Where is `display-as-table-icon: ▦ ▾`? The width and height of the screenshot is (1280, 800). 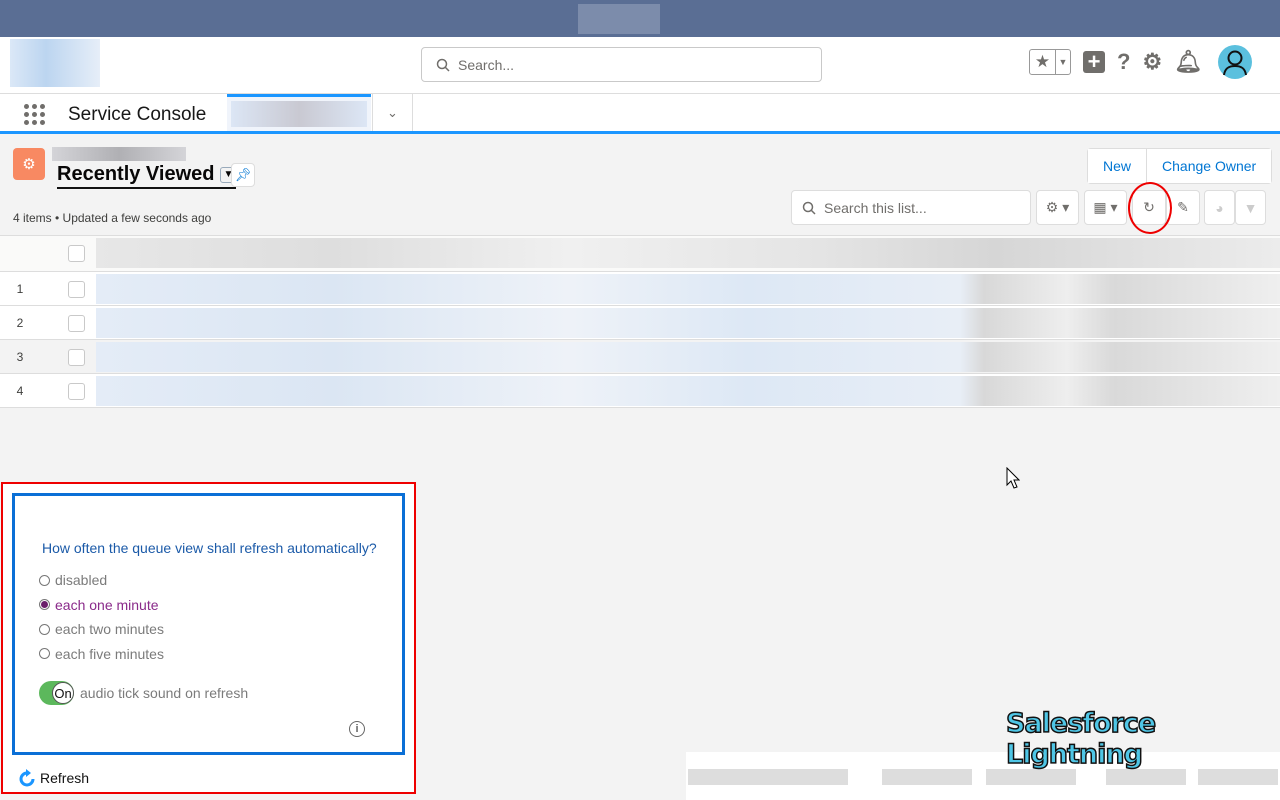 display-as-table-icon: ▦ ▾ is located at coordinates (1105, 207).